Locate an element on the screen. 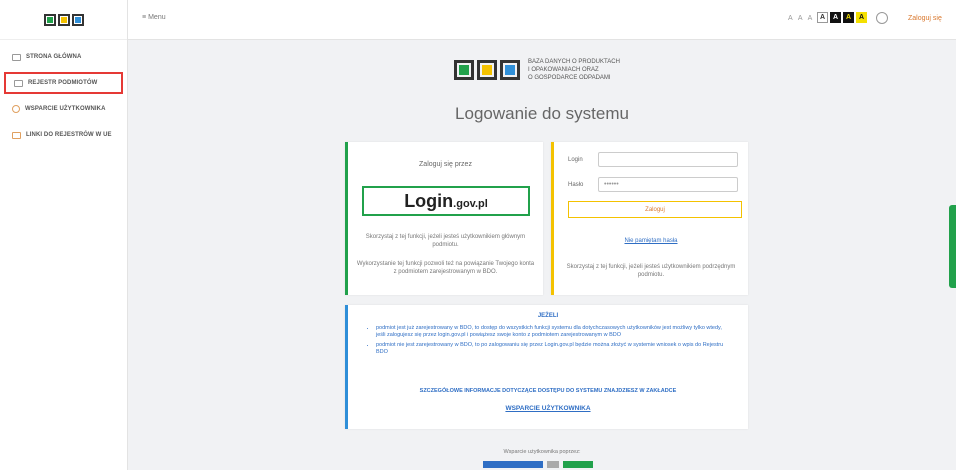  login-gov-logo-main: Login is located at coordinates (429, 200).